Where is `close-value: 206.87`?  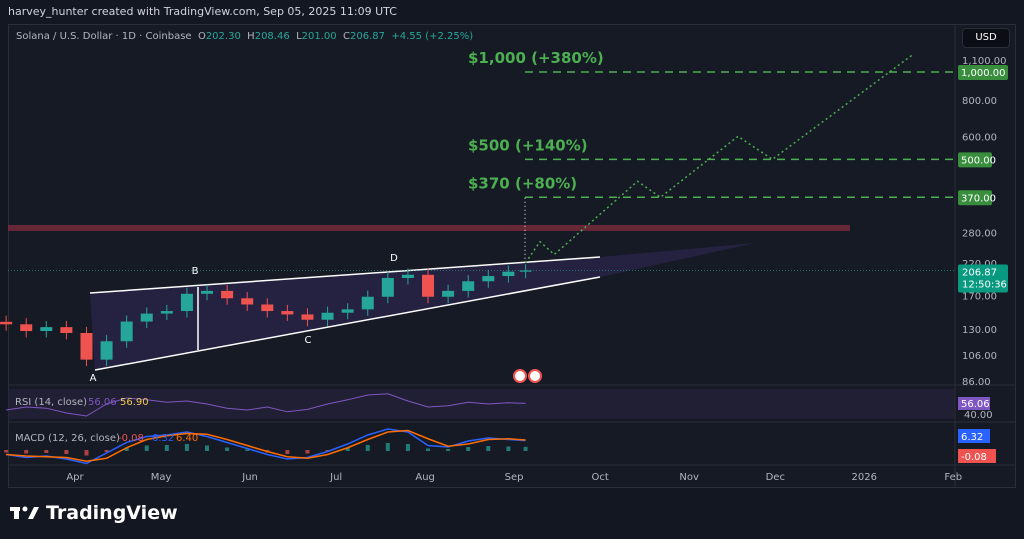 close-value: 206.87 is located at coordinates (367, 36).